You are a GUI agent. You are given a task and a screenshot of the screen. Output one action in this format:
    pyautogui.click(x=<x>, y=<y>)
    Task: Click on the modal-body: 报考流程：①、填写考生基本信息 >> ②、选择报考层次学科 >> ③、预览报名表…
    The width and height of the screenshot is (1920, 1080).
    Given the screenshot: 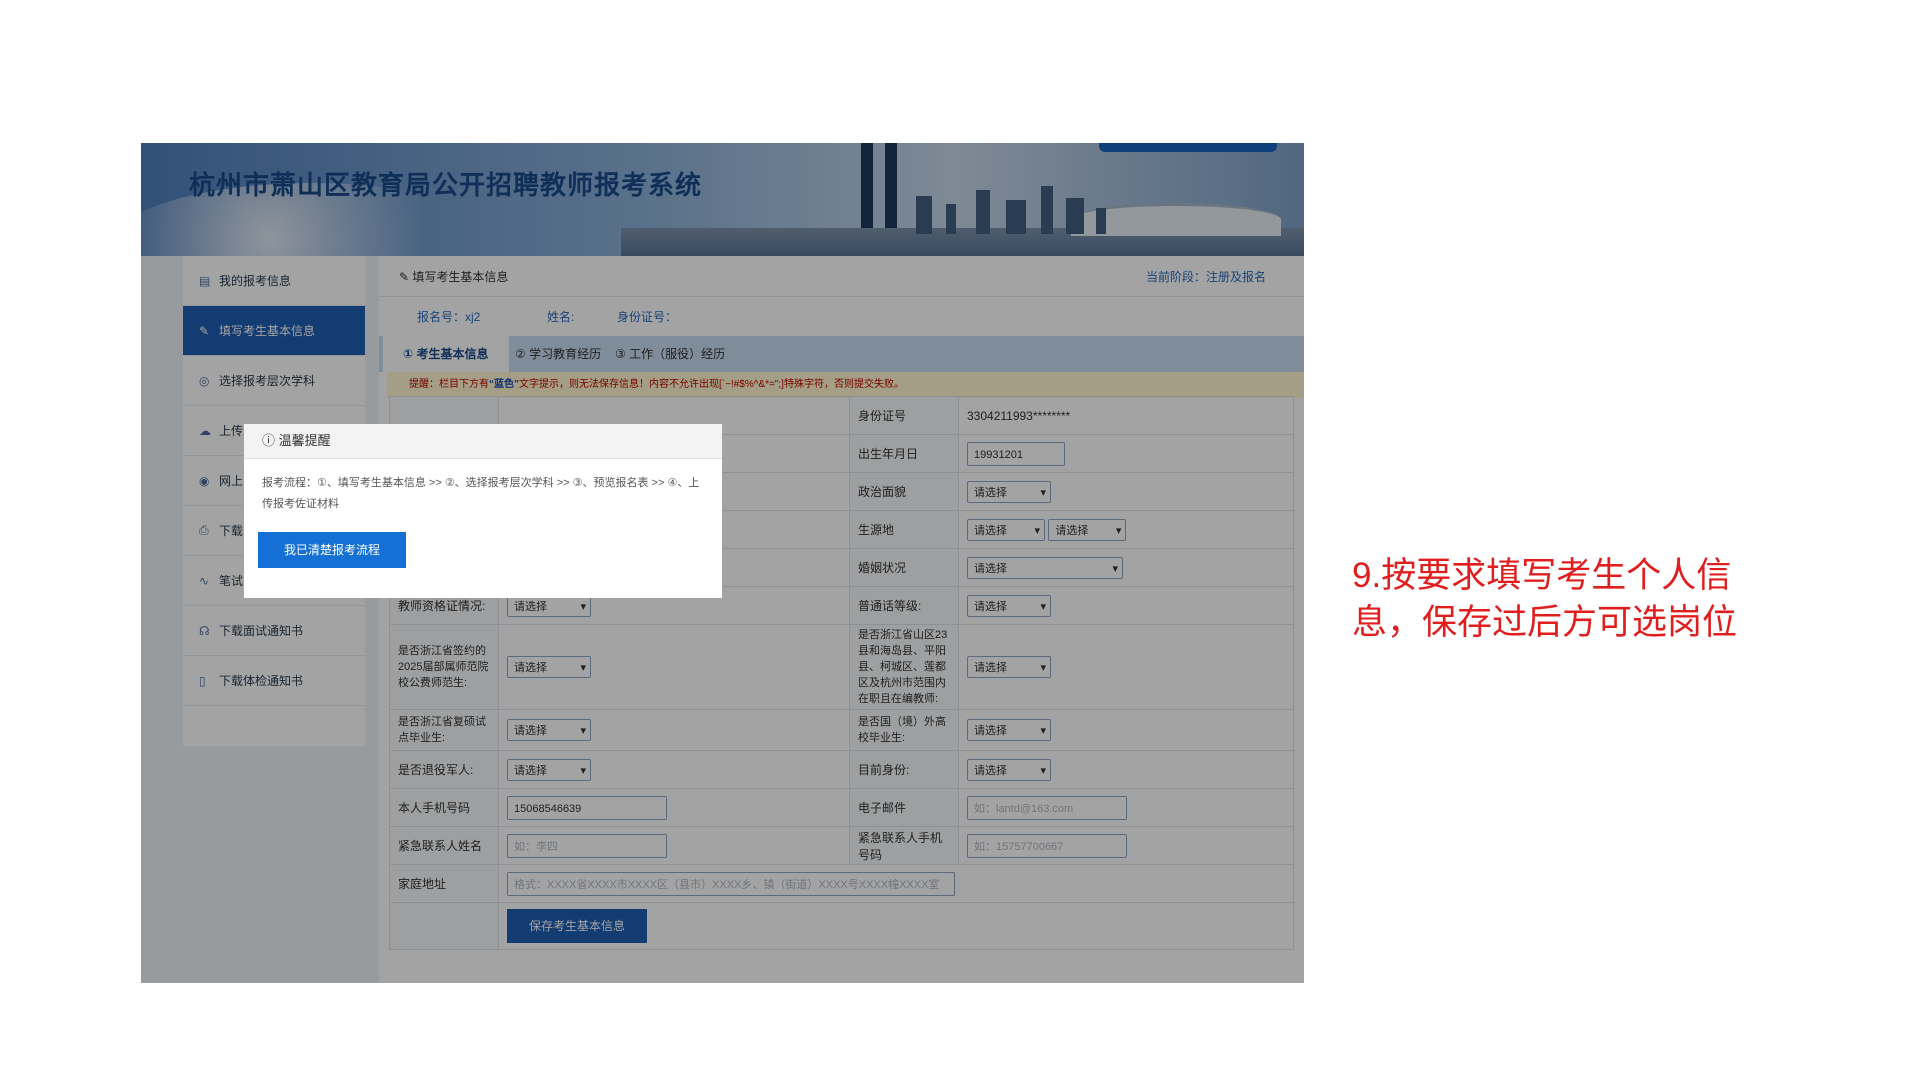 What is the action you would take?
    pyautogui.click(x=481, y=493)
    